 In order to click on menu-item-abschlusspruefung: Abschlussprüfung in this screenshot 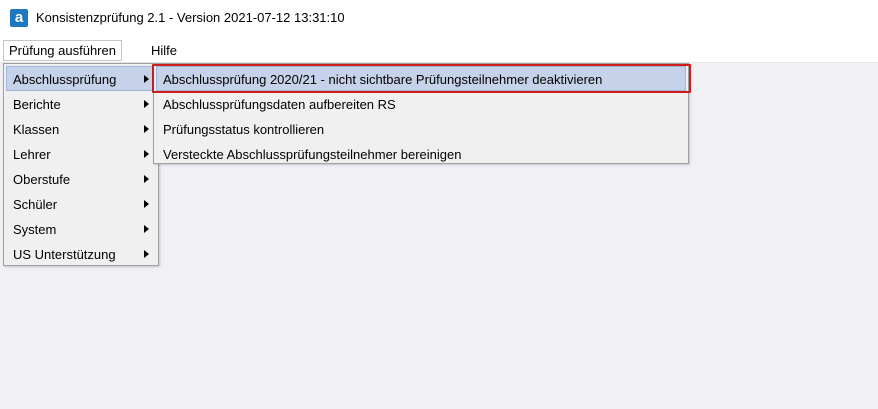, I will do `click(81, 78)`.